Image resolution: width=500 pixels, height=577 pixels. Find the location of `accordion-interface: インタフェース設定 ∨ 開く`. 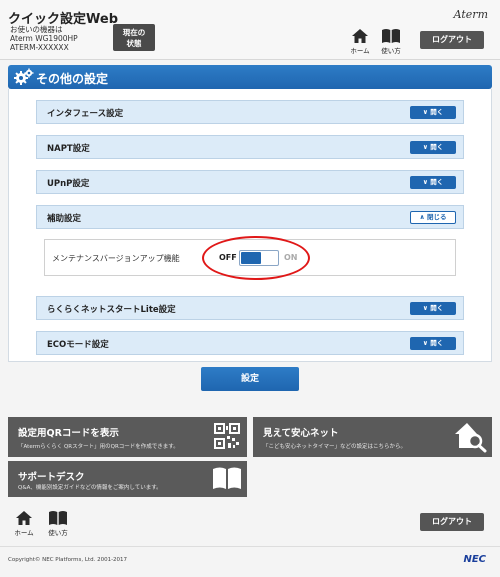

accordion-interface: インタフェース設定 ∨ 開く is located at coordinates (250, 112).